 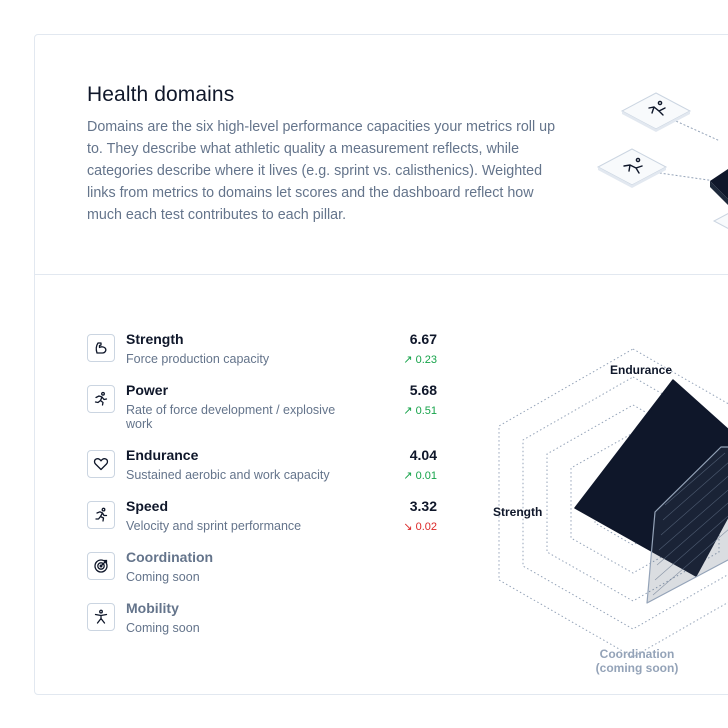 I want to click on domain-delta: ↗ 0.23, so click(x=420, y=360).